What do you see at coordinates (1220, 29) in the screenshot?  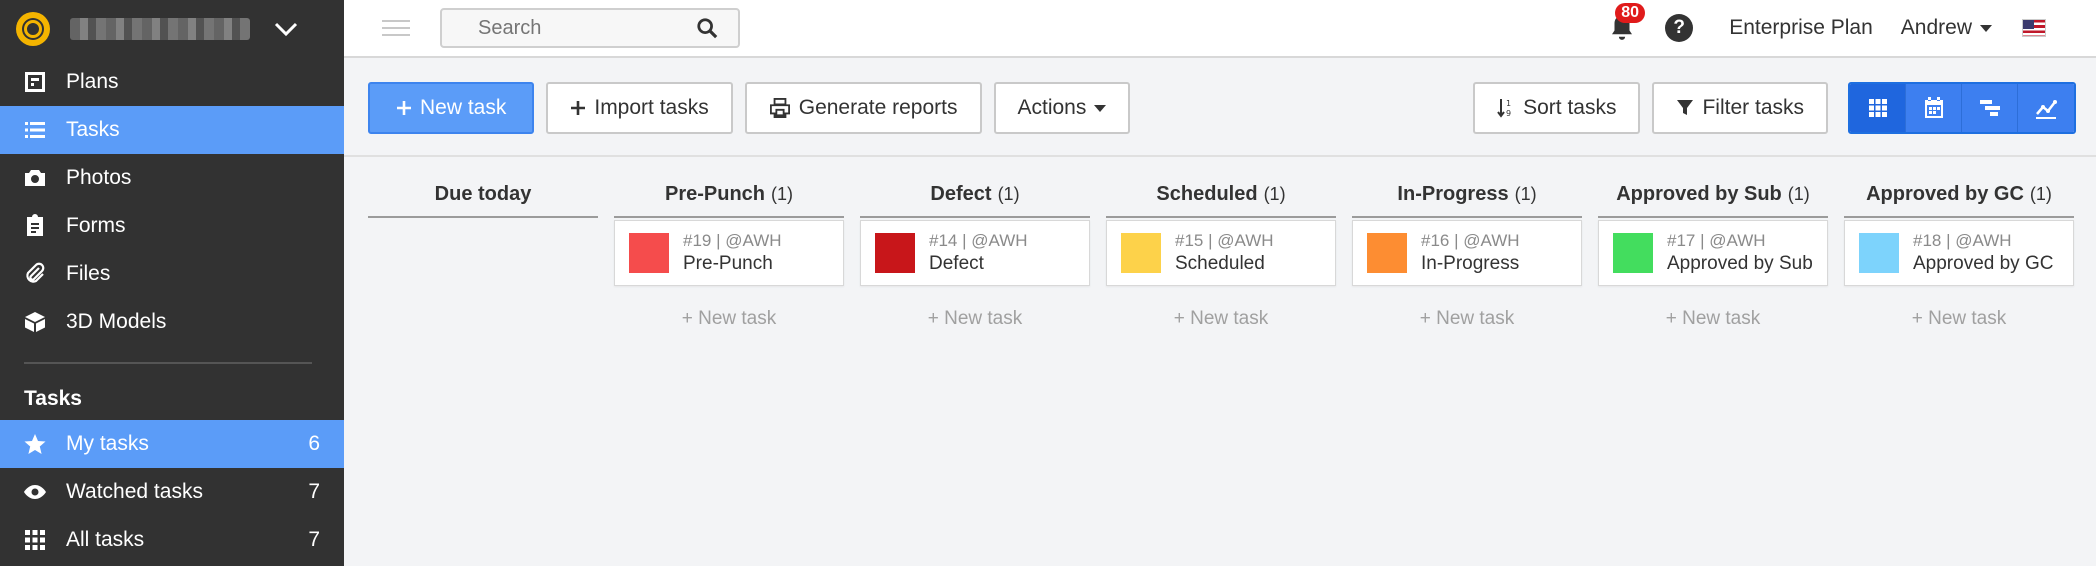 I see `top-bar: 80 ? Enterprise Plan Andrew` at bounding box center [1220, 29].